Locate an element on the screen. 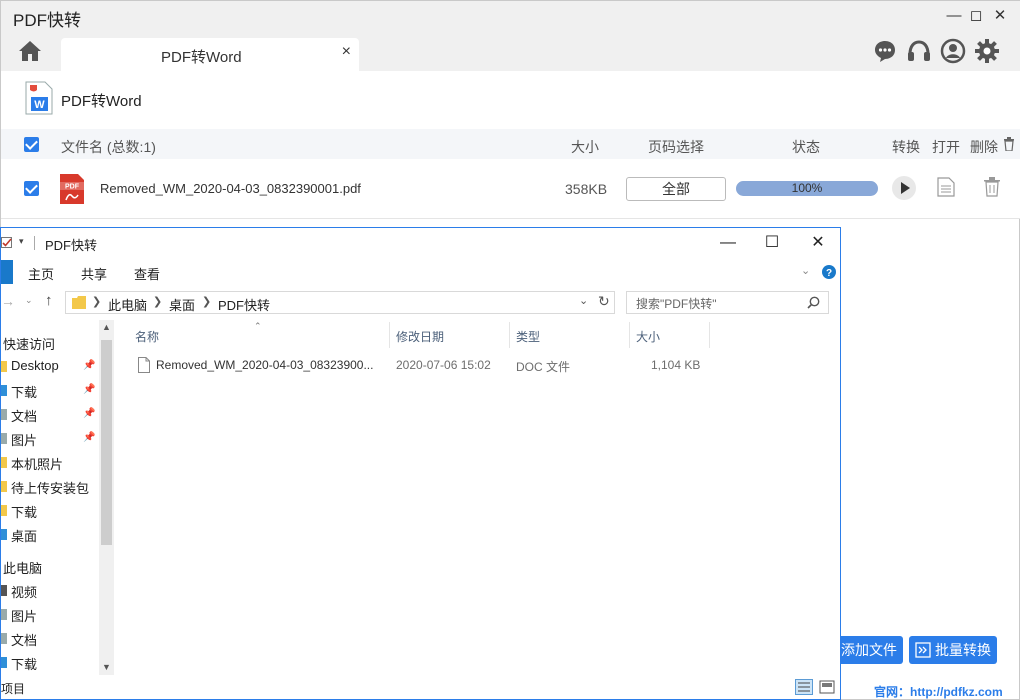 The width and height of the screenshot is (1020, 700). refresh-icon: ↻ is located at coordinates (604, 301).